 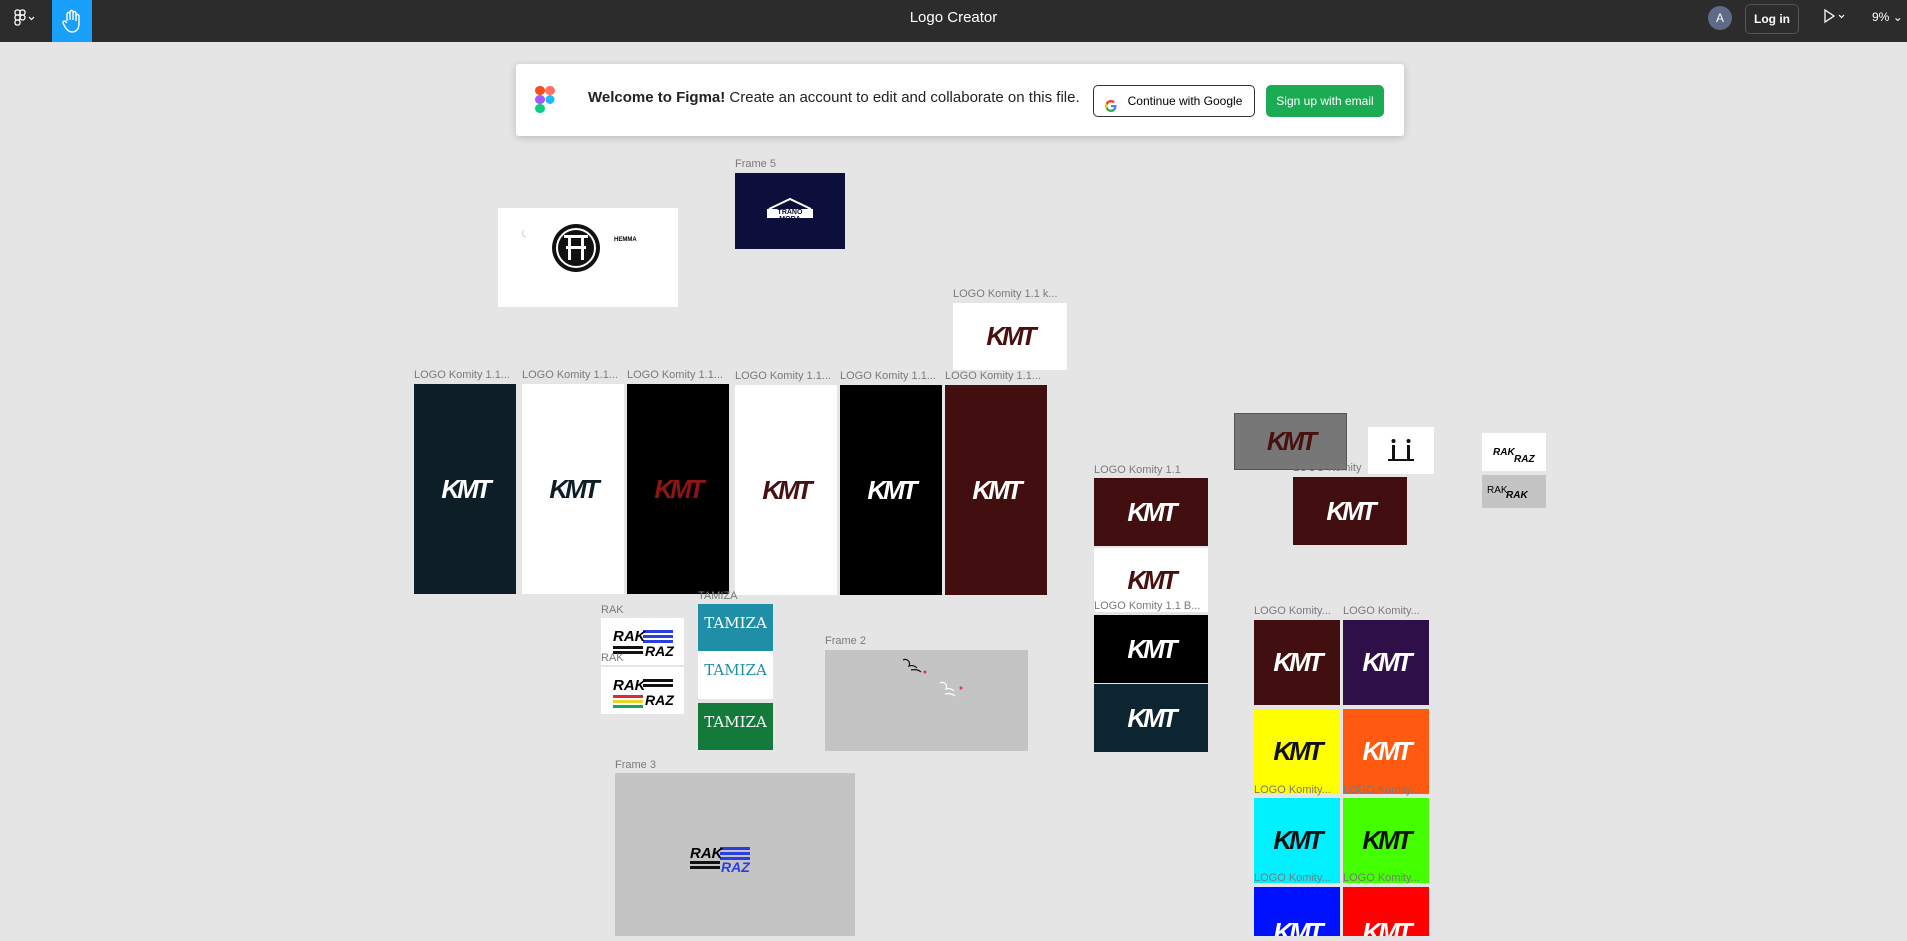 I want to click on kmt-tall-frame-5: KMT, so click(x=891, y=490).